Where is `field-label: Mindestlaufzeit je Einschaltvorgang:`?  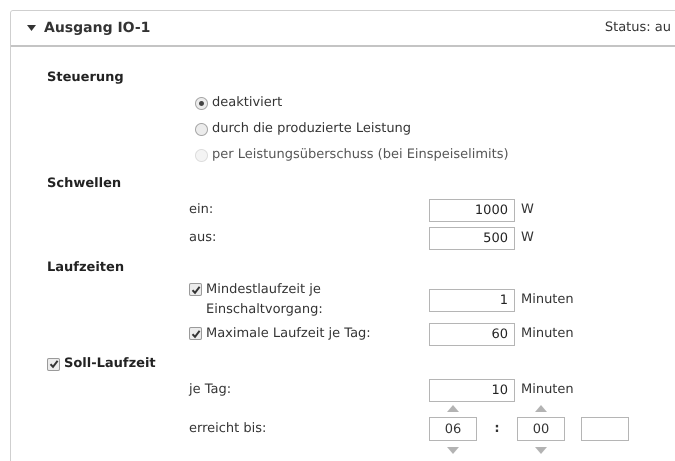 field-label: Mindestlaufzeit je Einschaltvorgang: is located at coordinates (265, 300).